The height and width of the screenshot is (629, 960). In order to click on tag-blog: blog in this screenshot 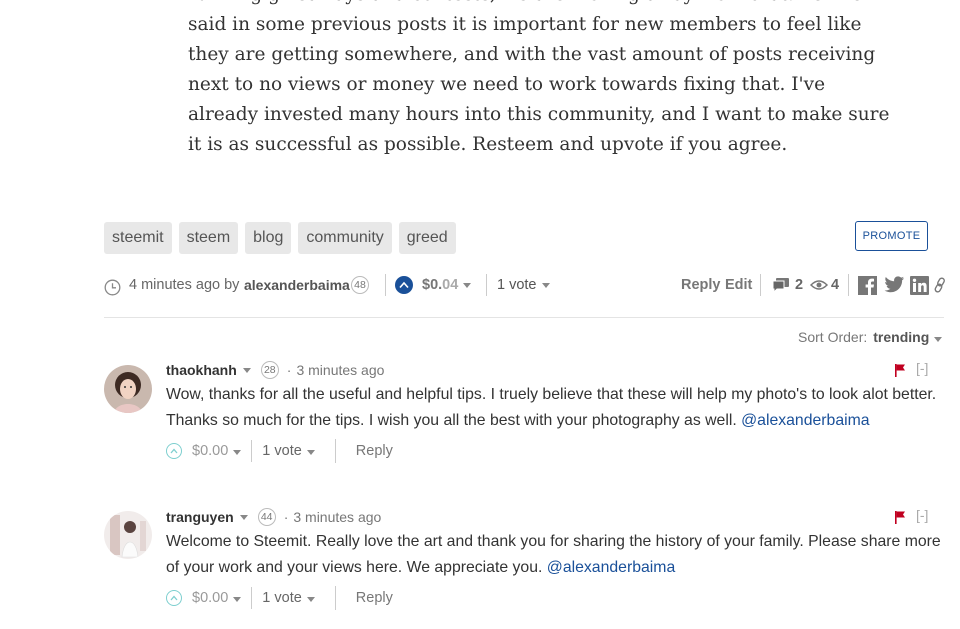, I will do `click(268, 238)`.